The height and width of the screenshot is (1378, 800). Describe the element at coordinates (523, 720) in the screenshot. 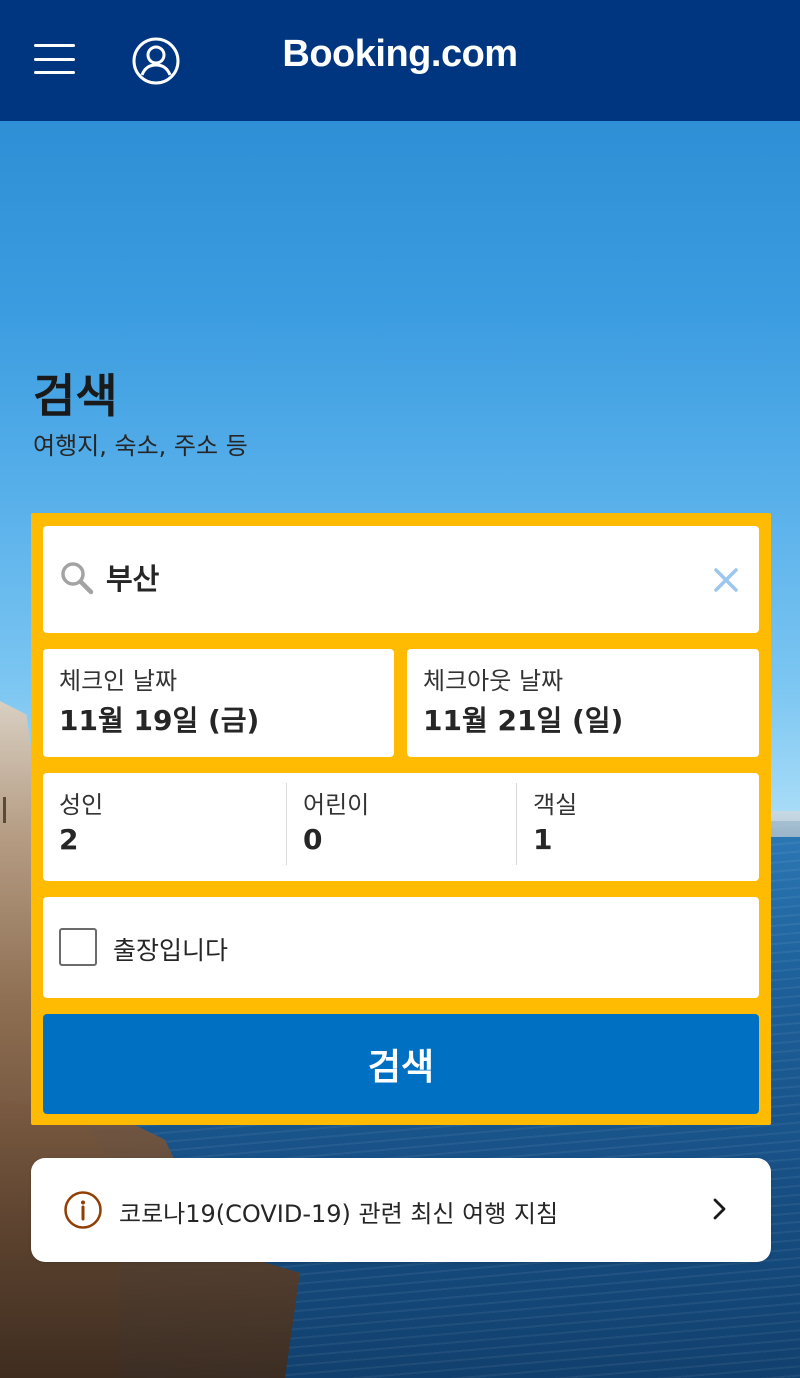

I see `checkout-value: 11월 21일 (일)` at that location.